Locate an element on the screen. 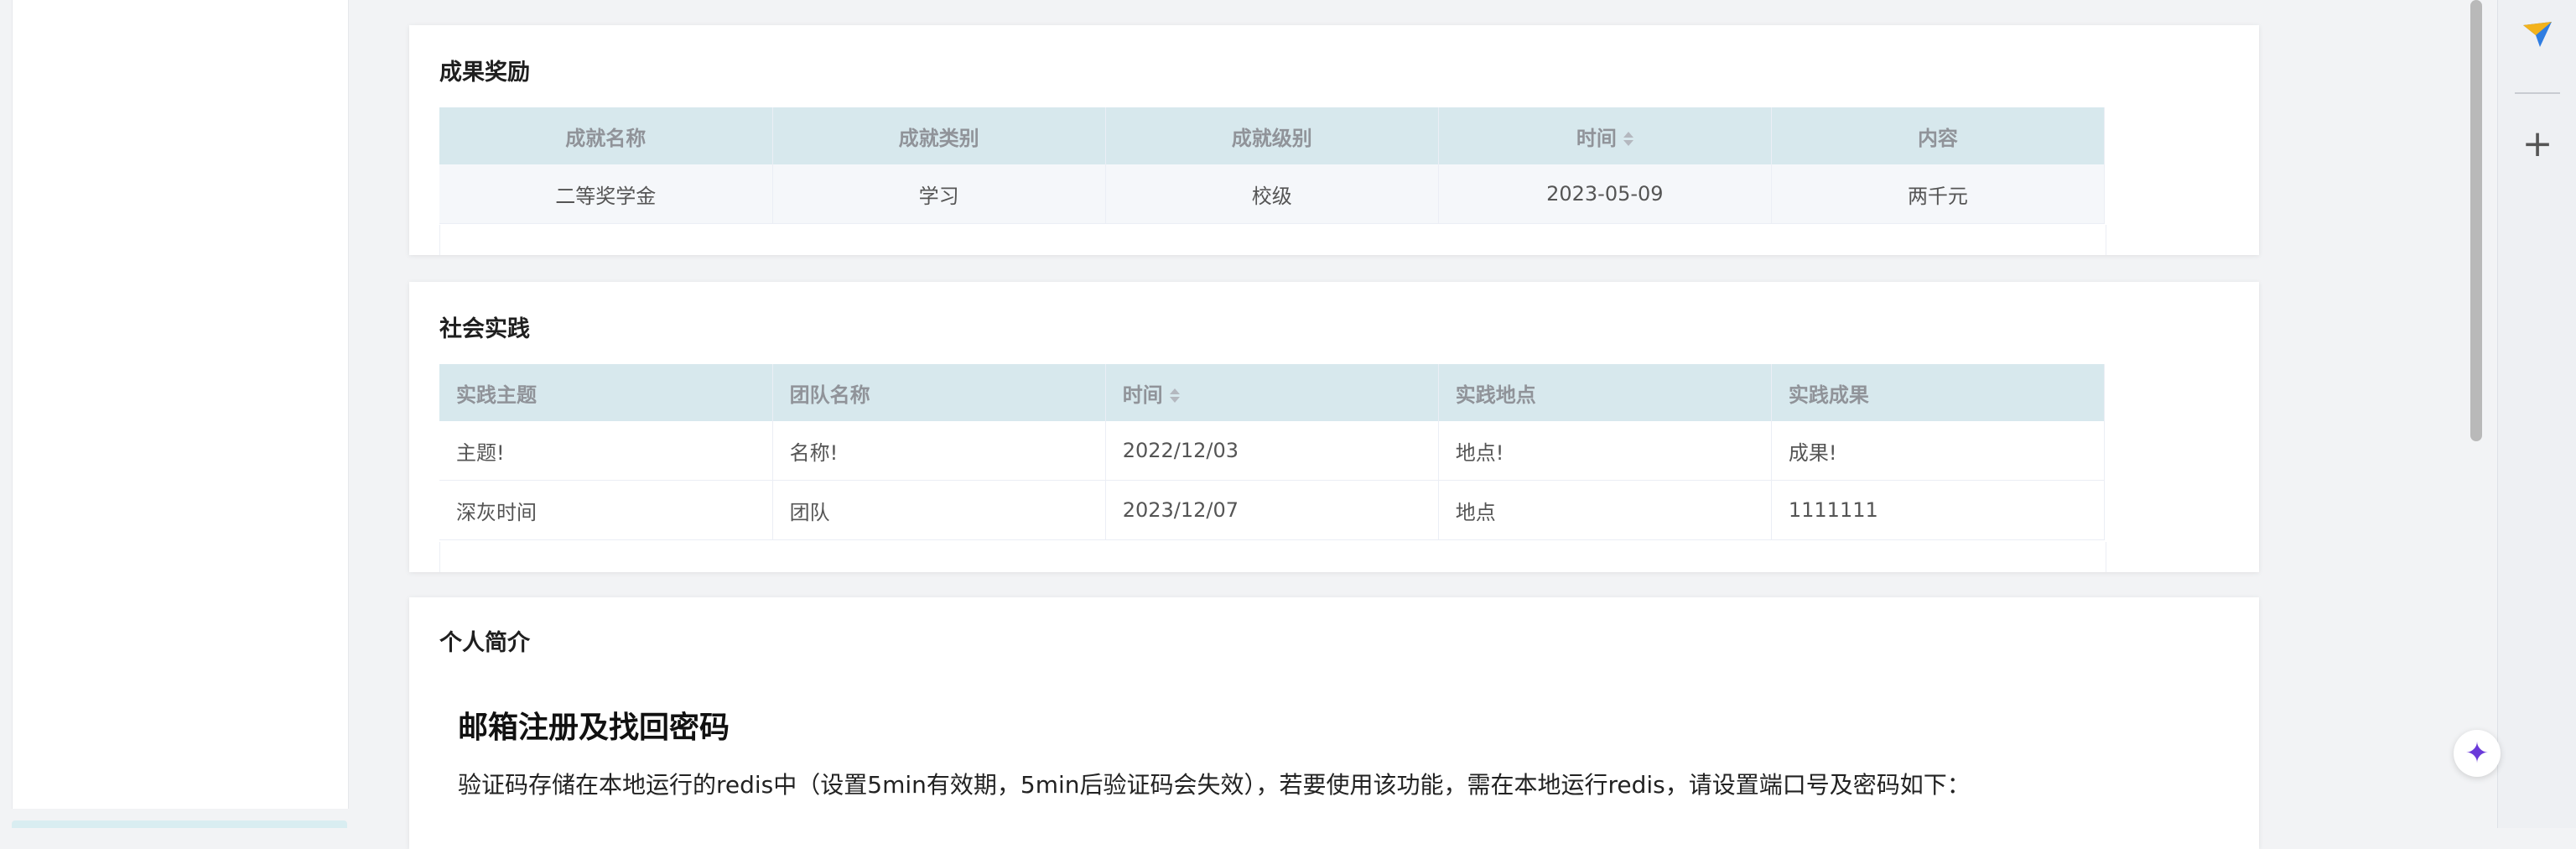 This screenshot has height=849, width=2576. table-cell: 2022/12/03 is located at coordinates (1272, 451).